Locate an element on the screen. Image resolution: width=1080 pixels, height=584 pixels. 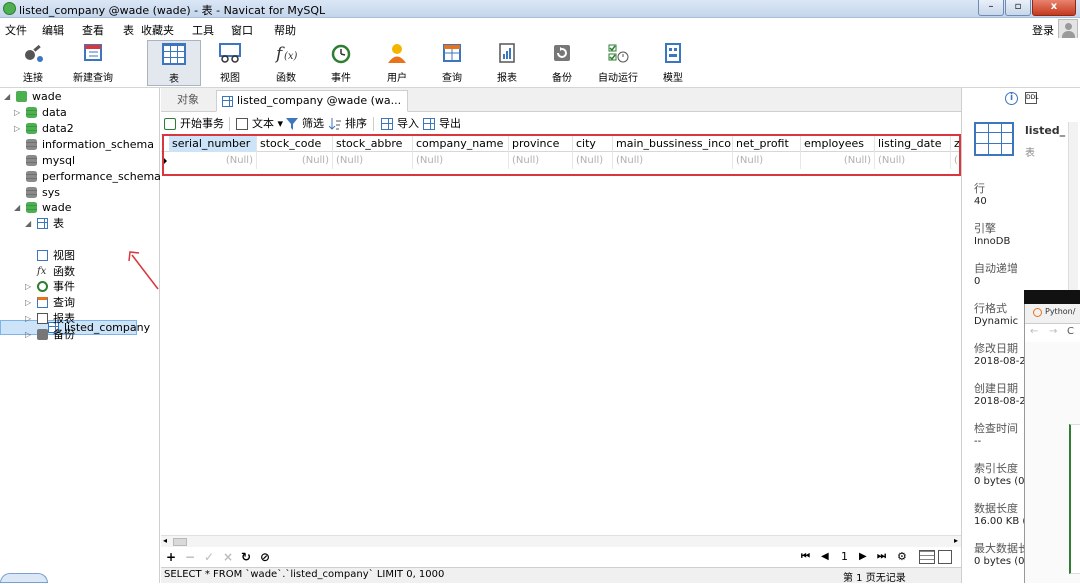
form-view-icon is located at coordinates (945, 557).